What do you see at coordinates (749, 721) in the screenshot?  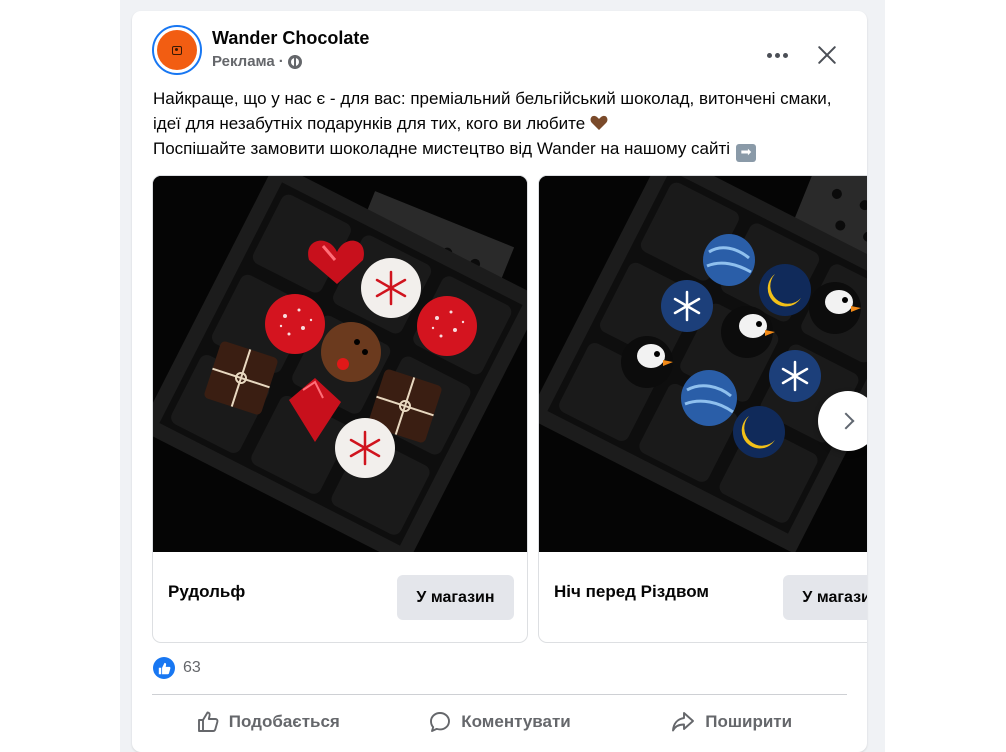 I see `share-label: Поширити` at bounding box center [749, 721].